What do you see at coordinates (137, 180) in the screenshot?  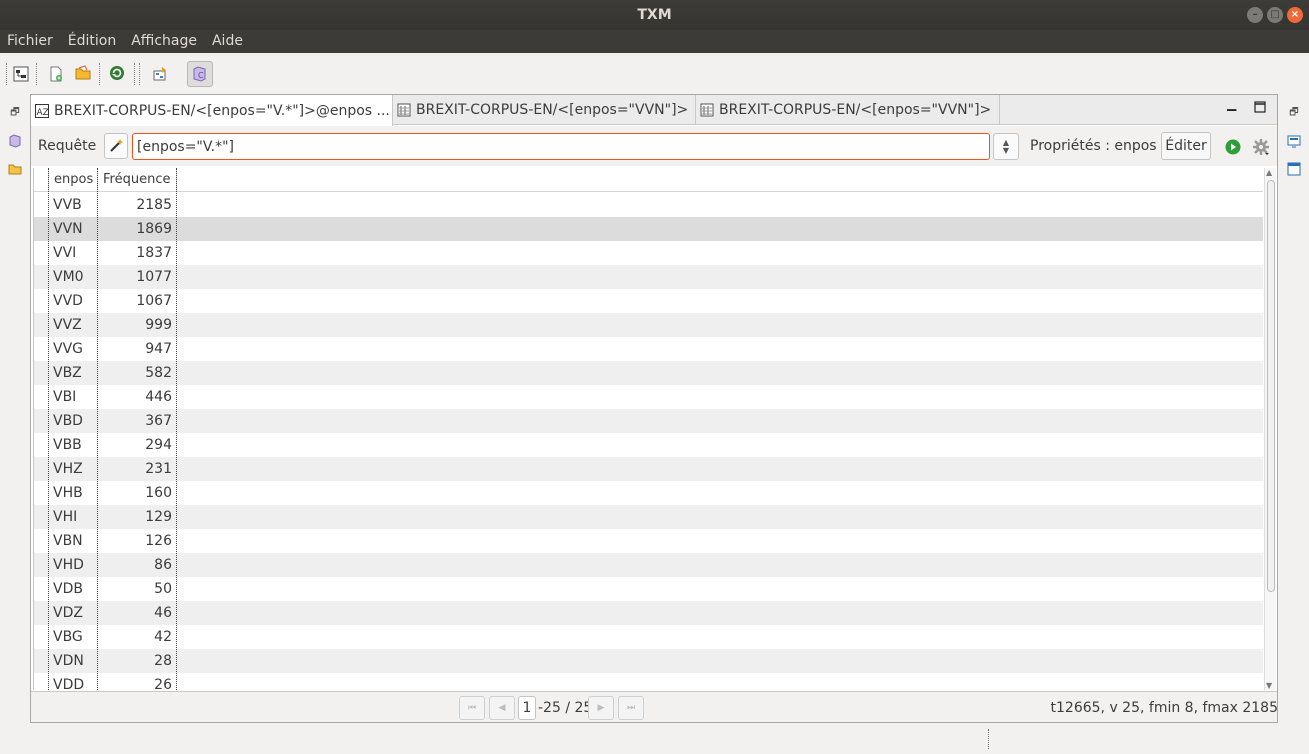 I see `column-header-frequence: Fréquence` at bounding box center [137, 180].